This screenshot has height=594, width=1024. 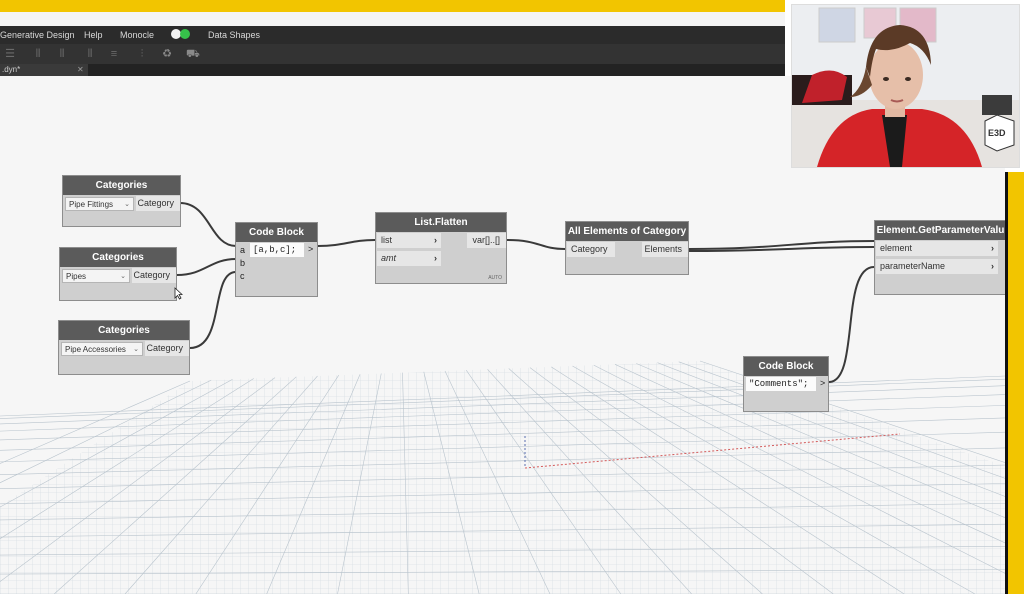 What do you see at coordinates (1016, 383) in the screenshot?
I see `right-accent-bar` at bounding box center [1016, 383].